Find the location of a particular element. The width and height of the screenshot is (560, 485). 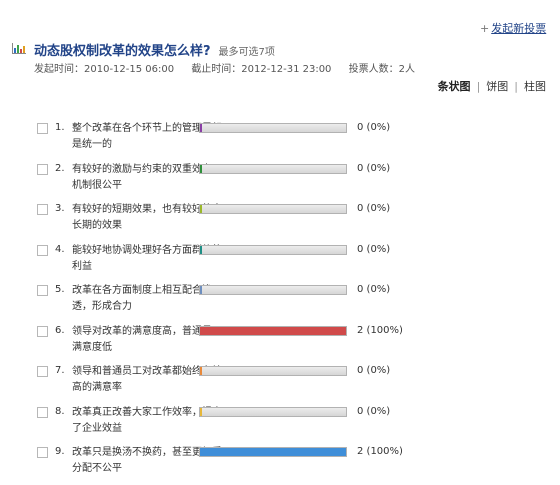

option-number: 9. is located at coordinates (60, 451).